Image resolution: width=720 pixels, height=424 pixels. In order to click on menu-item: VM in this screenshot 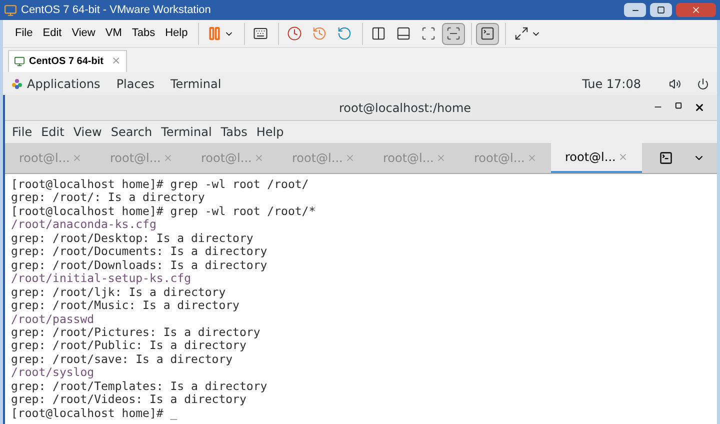, I will do `click(113, 33)`.